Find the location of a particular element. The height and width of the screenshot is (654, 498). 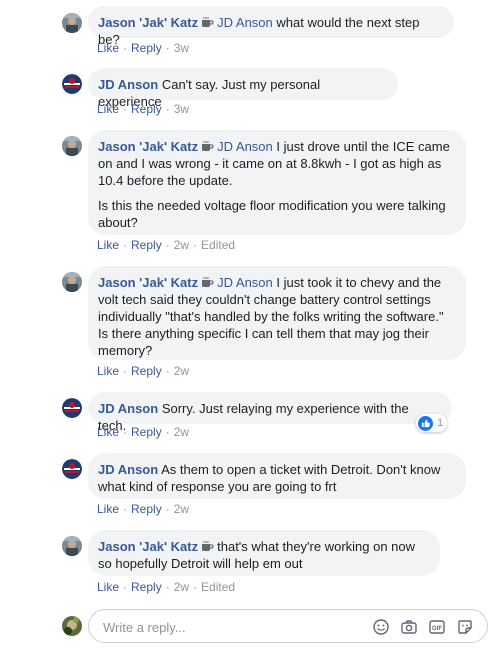

svg-text: GIF is located at coordinates (437, 629).